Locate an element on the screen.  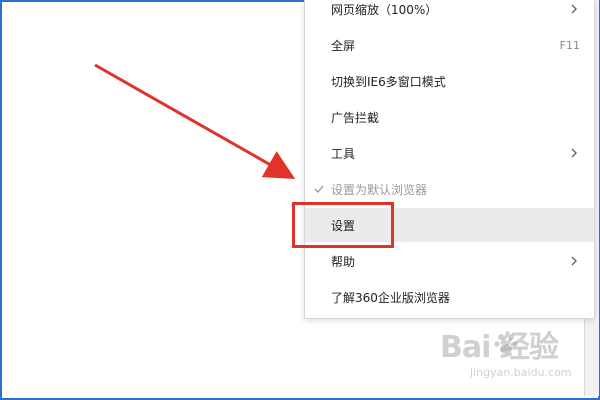
menu-item-help: 帮助 is located at coordinates (449, 261).